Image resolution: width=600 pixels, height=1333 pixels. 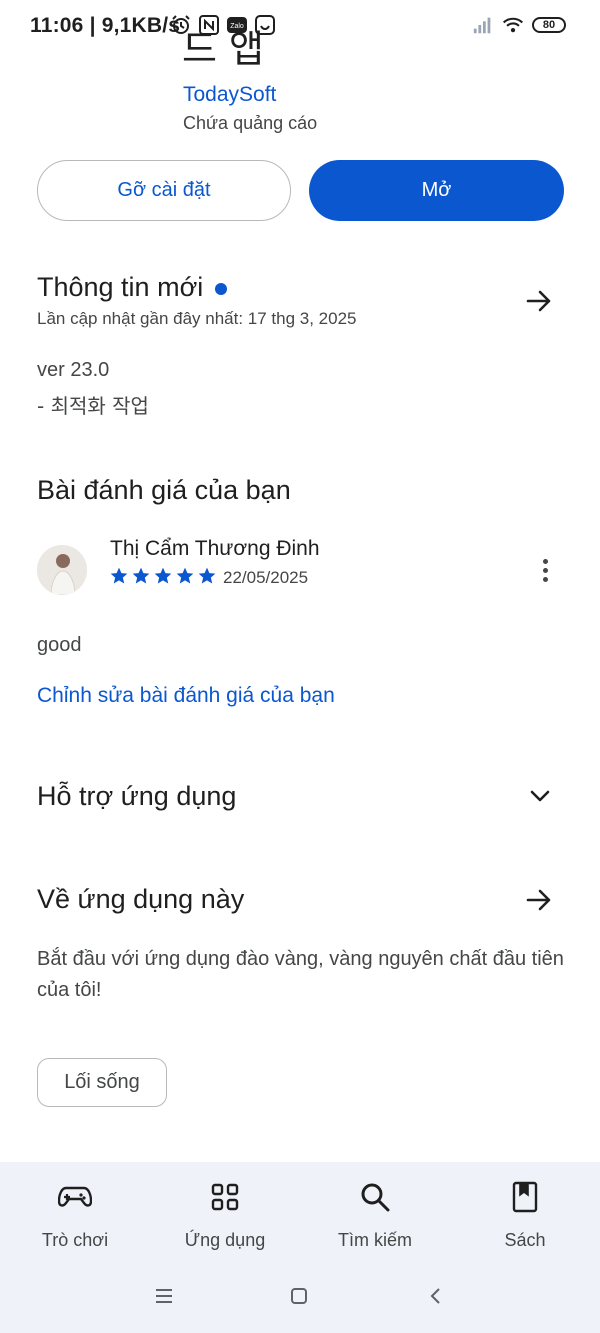 I want to click on nav-games: Trò chơi, so click(x=75, y=1212).